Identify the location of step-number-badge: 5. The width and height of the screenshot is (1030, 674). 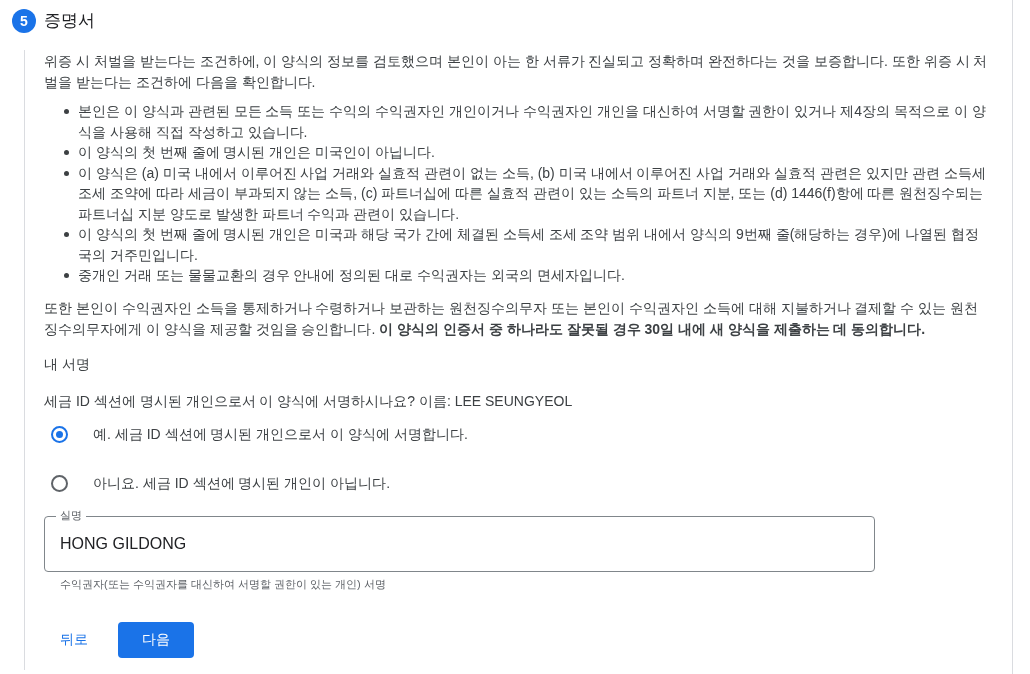
(24, 21).